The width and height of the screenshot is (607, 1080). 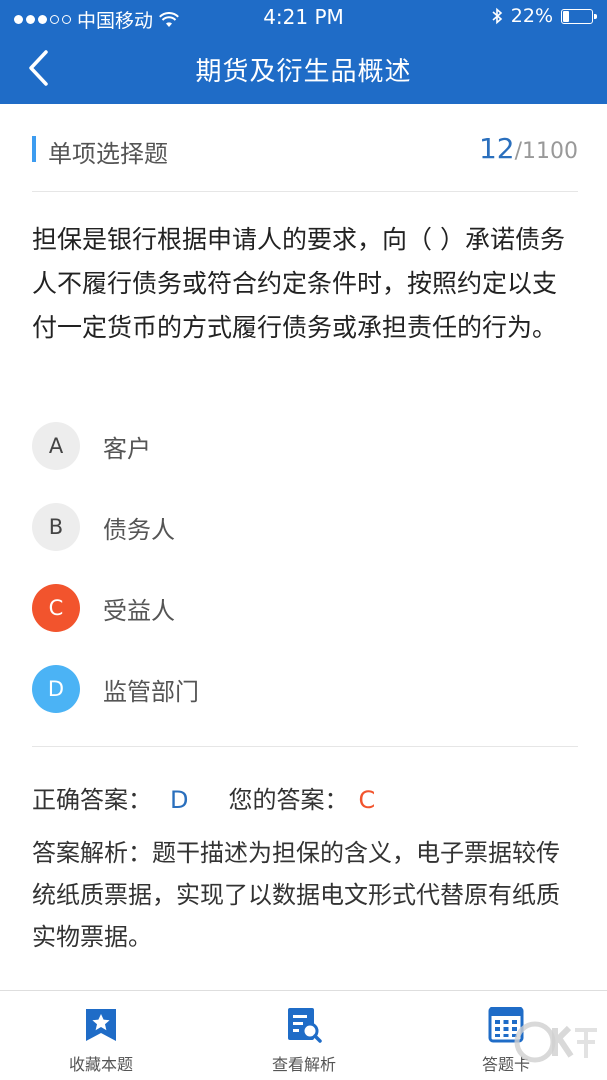 What do you see at coordinates (288, 800) in the screenshot?
I see `your-answer-label: 您的答案：` at bounding box center [288, 800].